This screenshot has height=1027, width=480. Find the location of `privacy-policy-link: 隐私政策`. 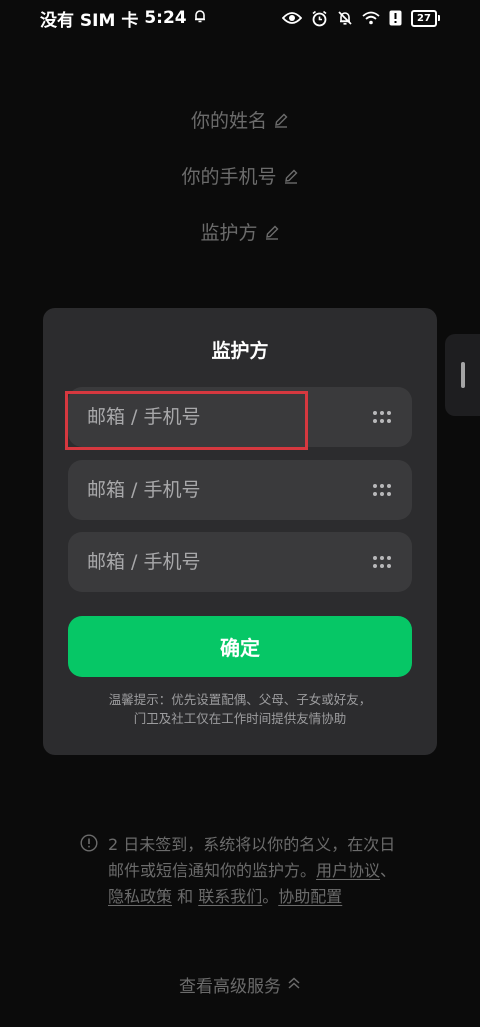

privacy-policy-link: 隐私政策 is located at coordinates (140, 896).